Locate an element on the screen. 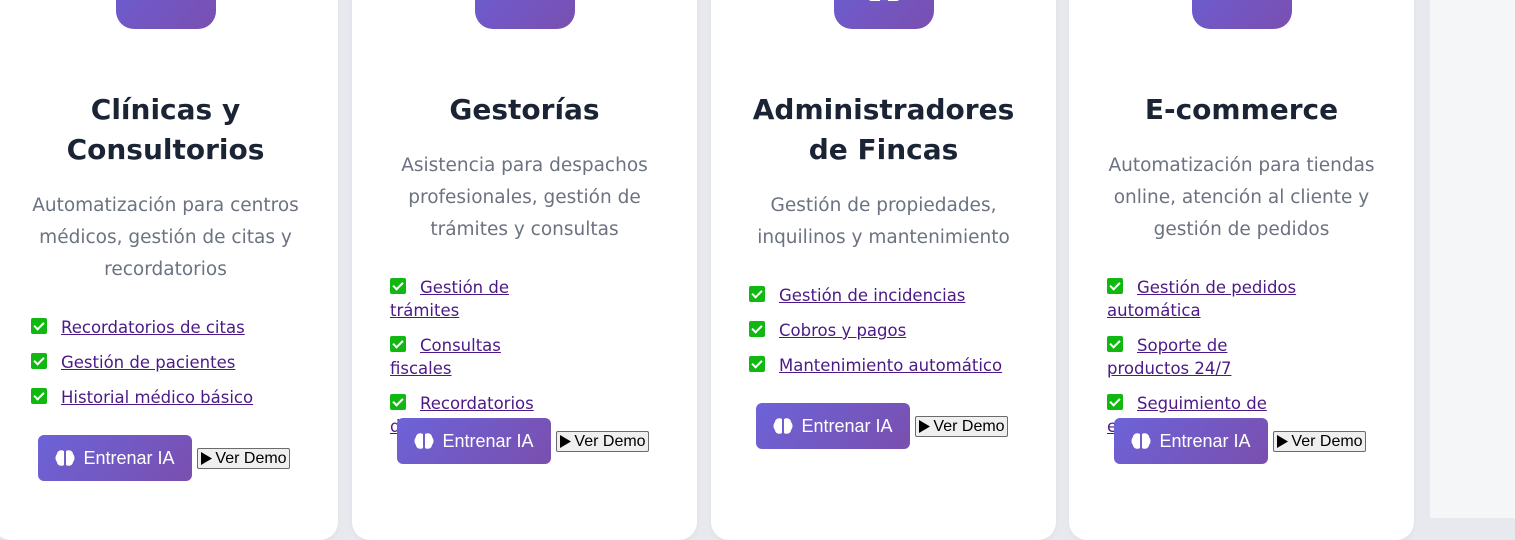 The height and width of the screenshot is (540, 1515). list-item: Gestión de incidencias is located at coordinates (892, 295).